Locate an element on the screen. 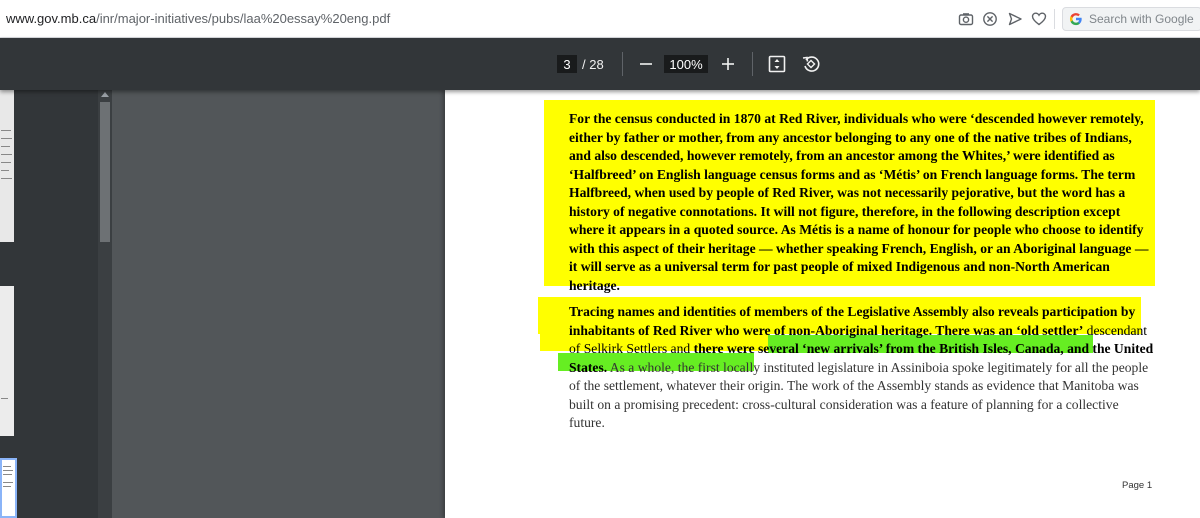 The width and height of the screenshot is (1200, 518). zoom-out-button is located at coordinates (646, 64).